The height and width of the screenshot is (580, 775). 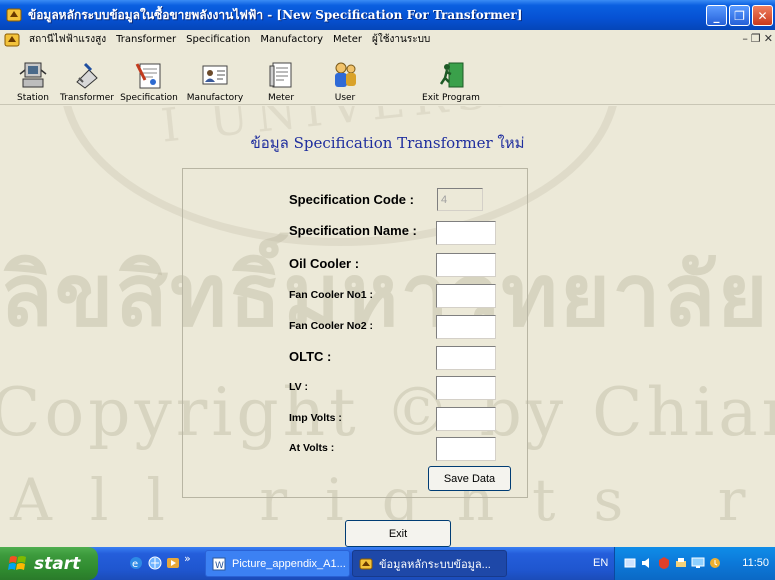 I want to click on system-tray: 11:50, so click(x=694, y=563).